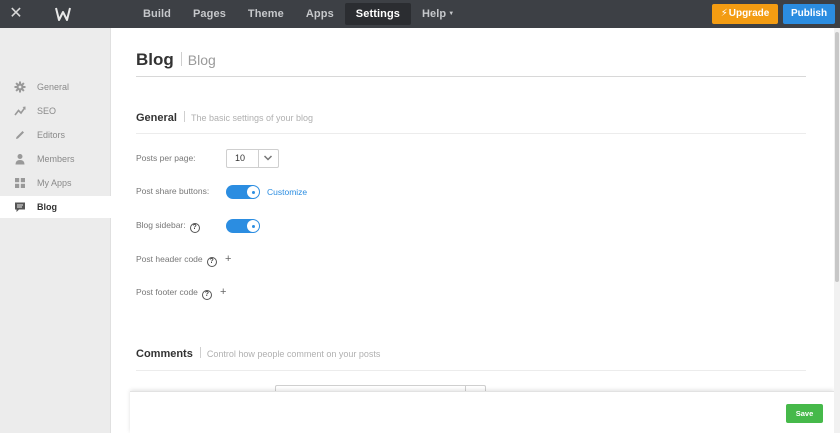 This screenshot has width=840, height=433. What do you see at coordinates (252, 158) in the screenshot?
I see `posts-per-page-select: 10` at bounding box center [252, 158].